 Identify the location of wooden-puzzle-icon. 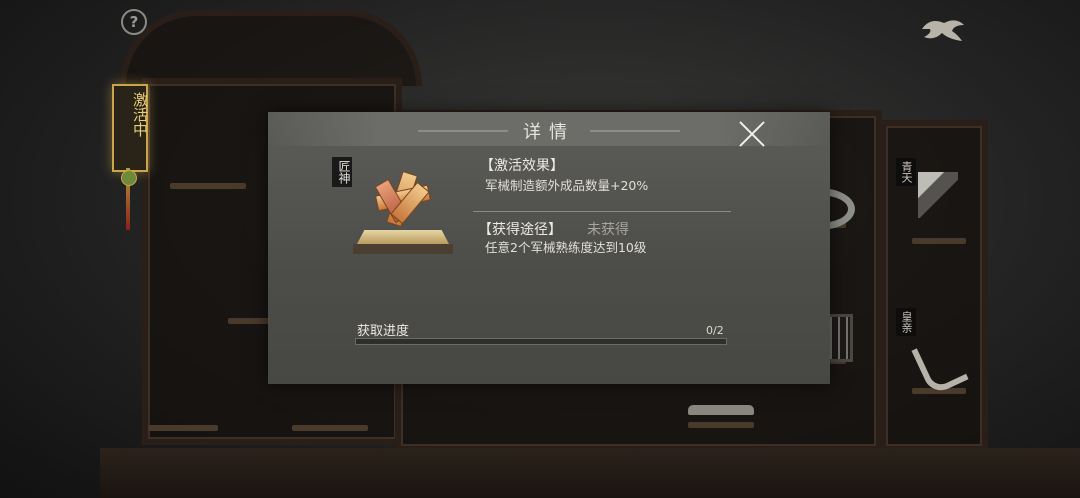
(402, 199).